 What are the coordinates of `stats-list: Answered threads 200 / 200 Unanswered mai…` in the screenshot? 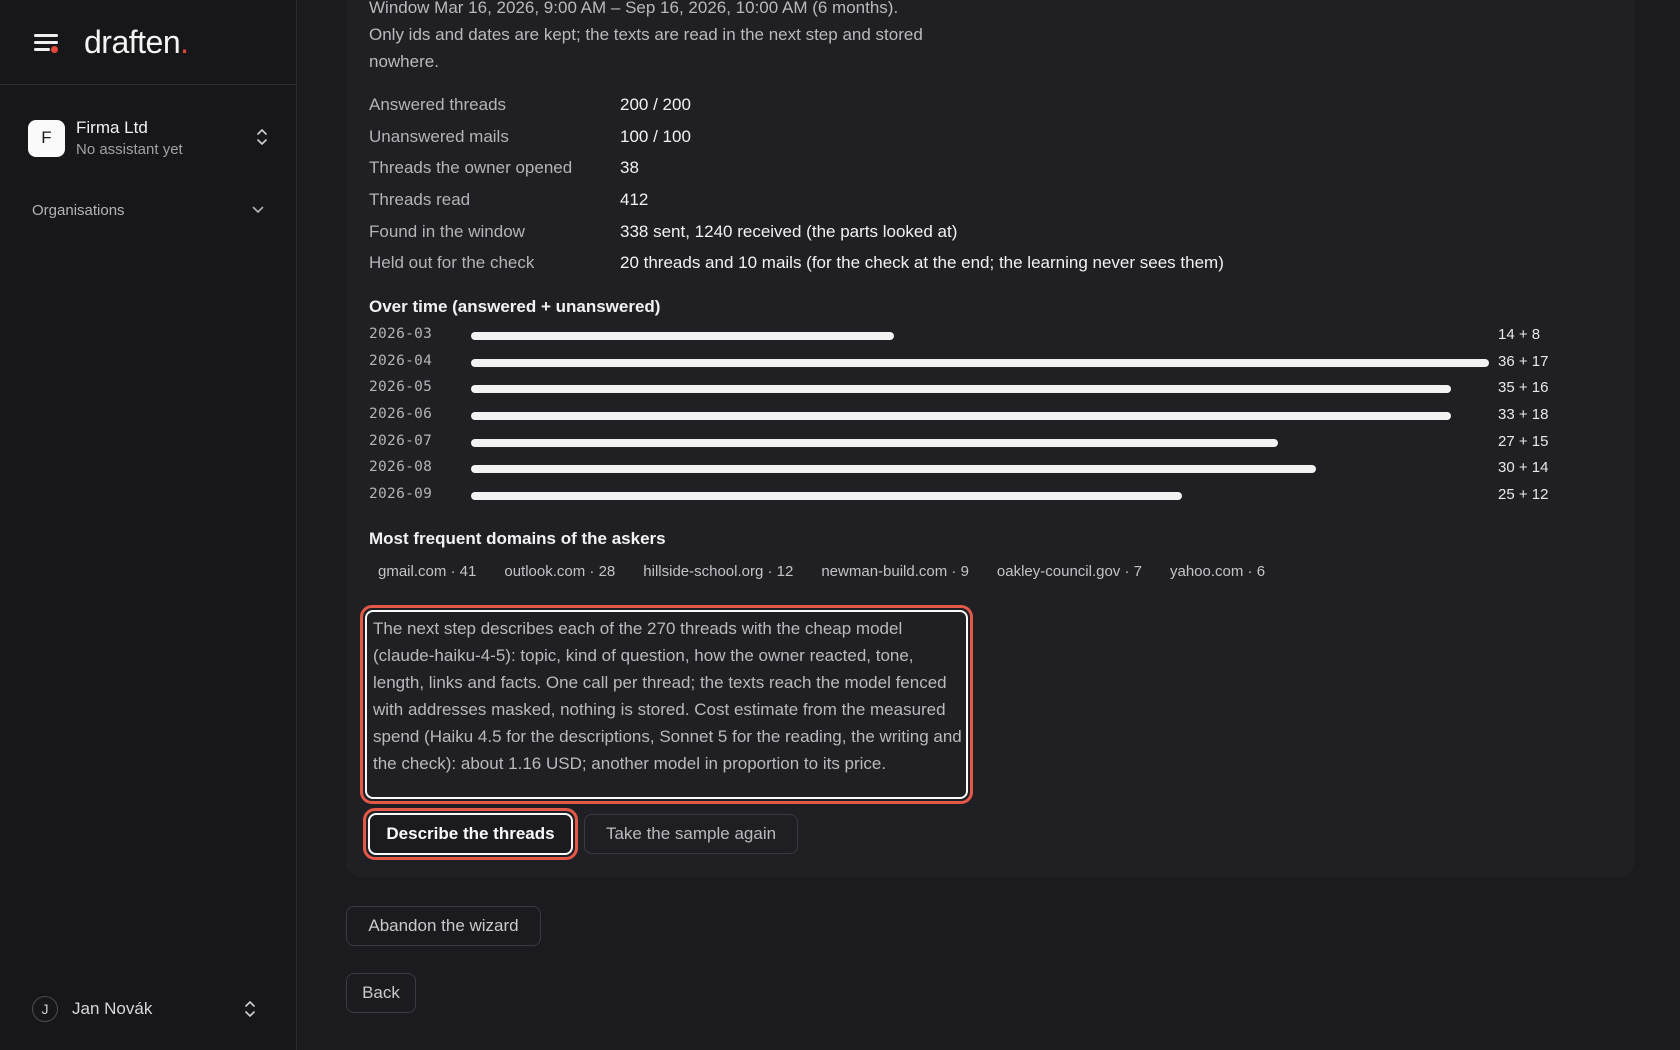 It's located at (796, 184).